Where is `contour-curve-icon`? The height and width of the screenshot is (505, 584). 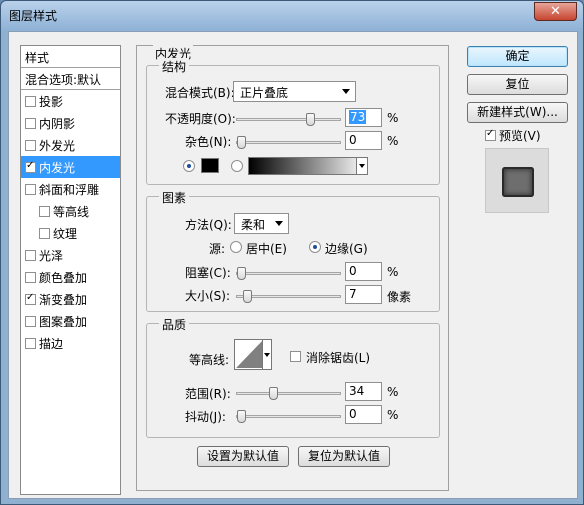
contour-curve-icon is located at coordinates (249, 354).